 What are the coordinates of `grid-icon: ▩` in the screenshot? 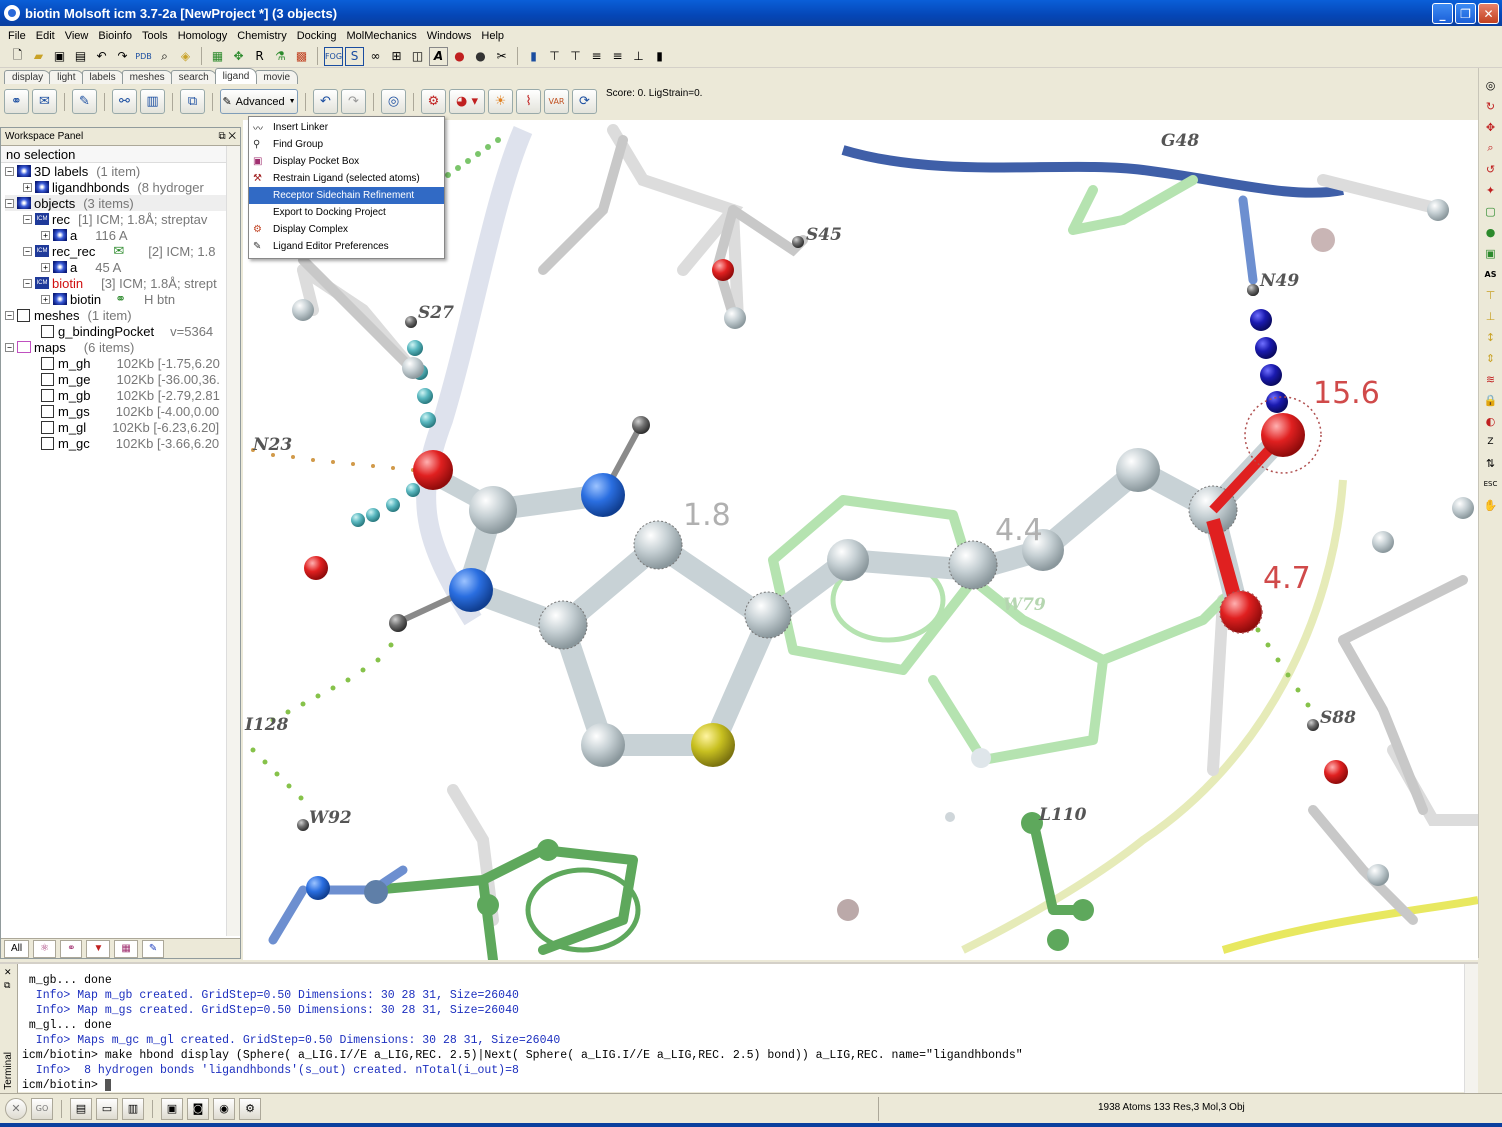 It's located at (301, 56).